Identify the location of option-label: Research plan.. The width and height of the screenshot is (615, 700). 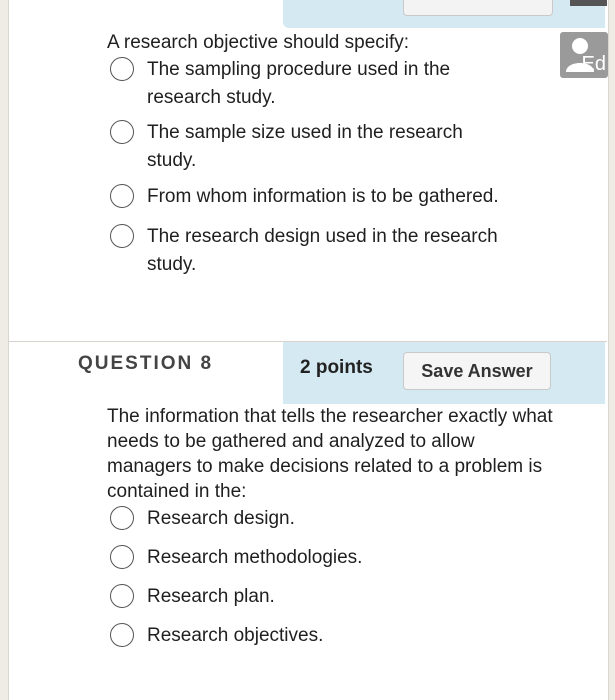
(211, 596).